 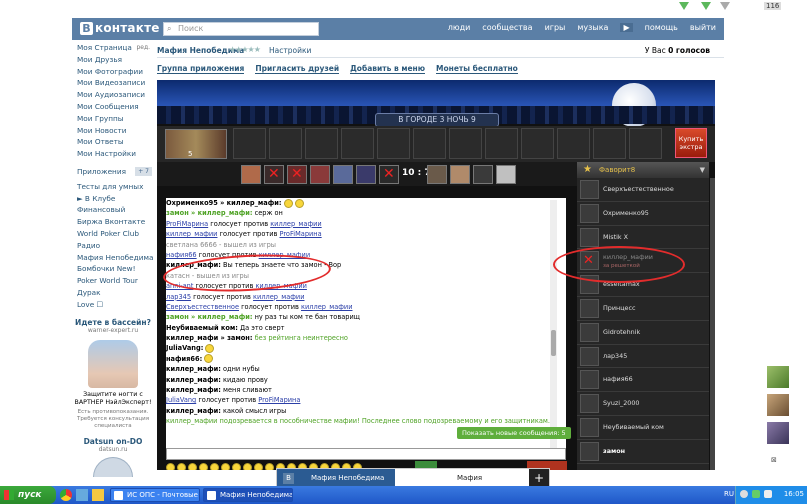 I want to click on favorite-item: нафия66, so click(x=643, y=380).